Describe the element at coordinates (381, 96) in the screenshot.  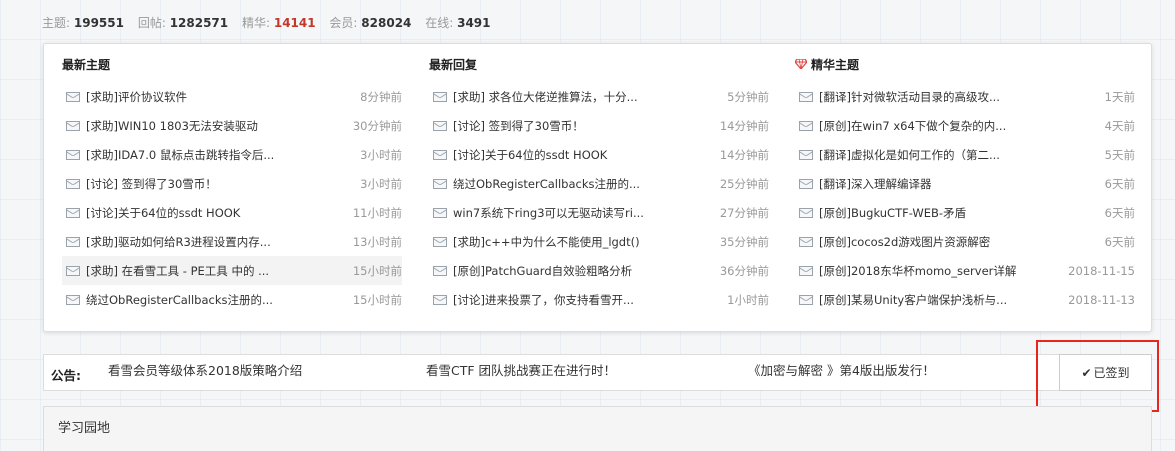
I see `topic-time: 8分钟前` at that location.